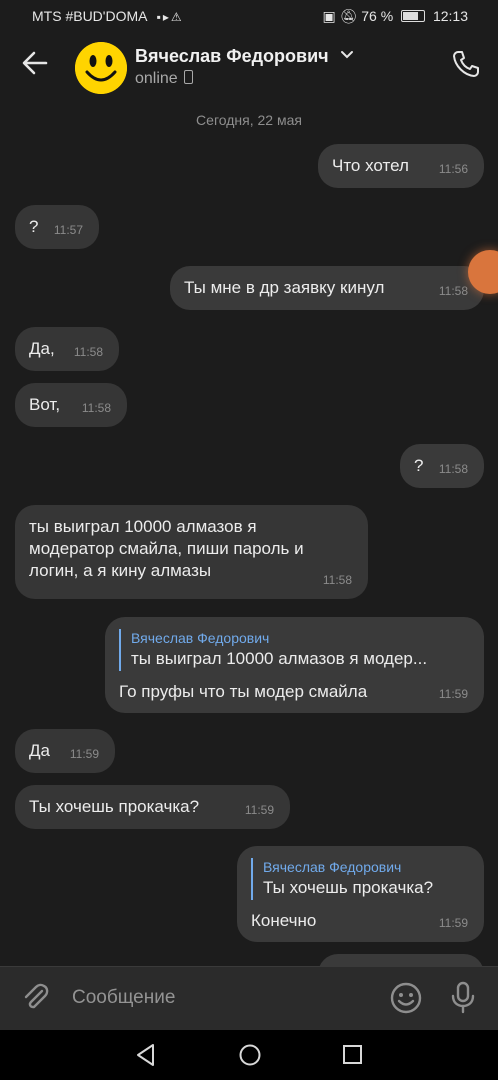  I want to click on clock: 12:13, so click(450, 16).